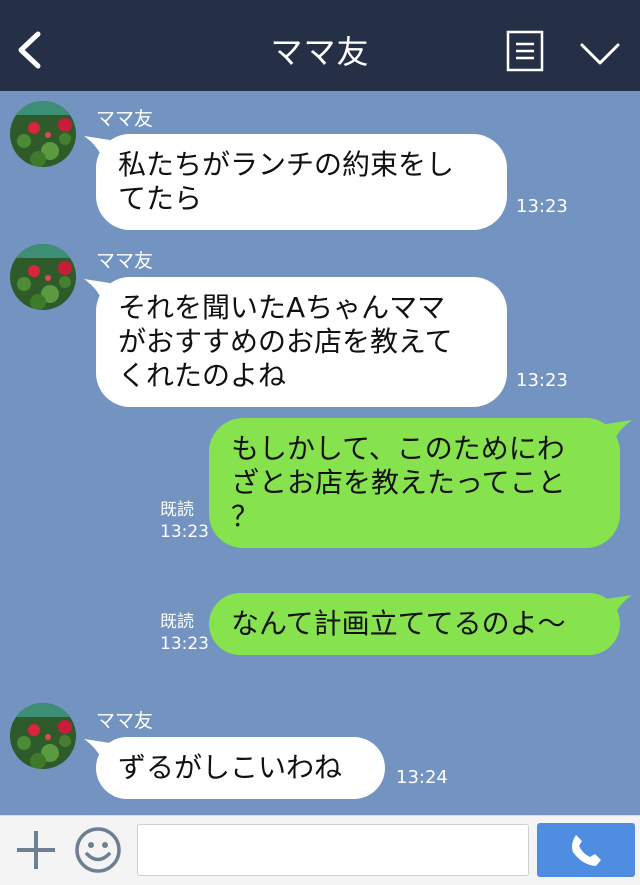 The width and height of the screenshot is (640, 885). What do you see at coordinates (286, 164) in the screenshot?
I see `message-text-line: 私たちがランチの約束をし` at bounding box center [286, 164].